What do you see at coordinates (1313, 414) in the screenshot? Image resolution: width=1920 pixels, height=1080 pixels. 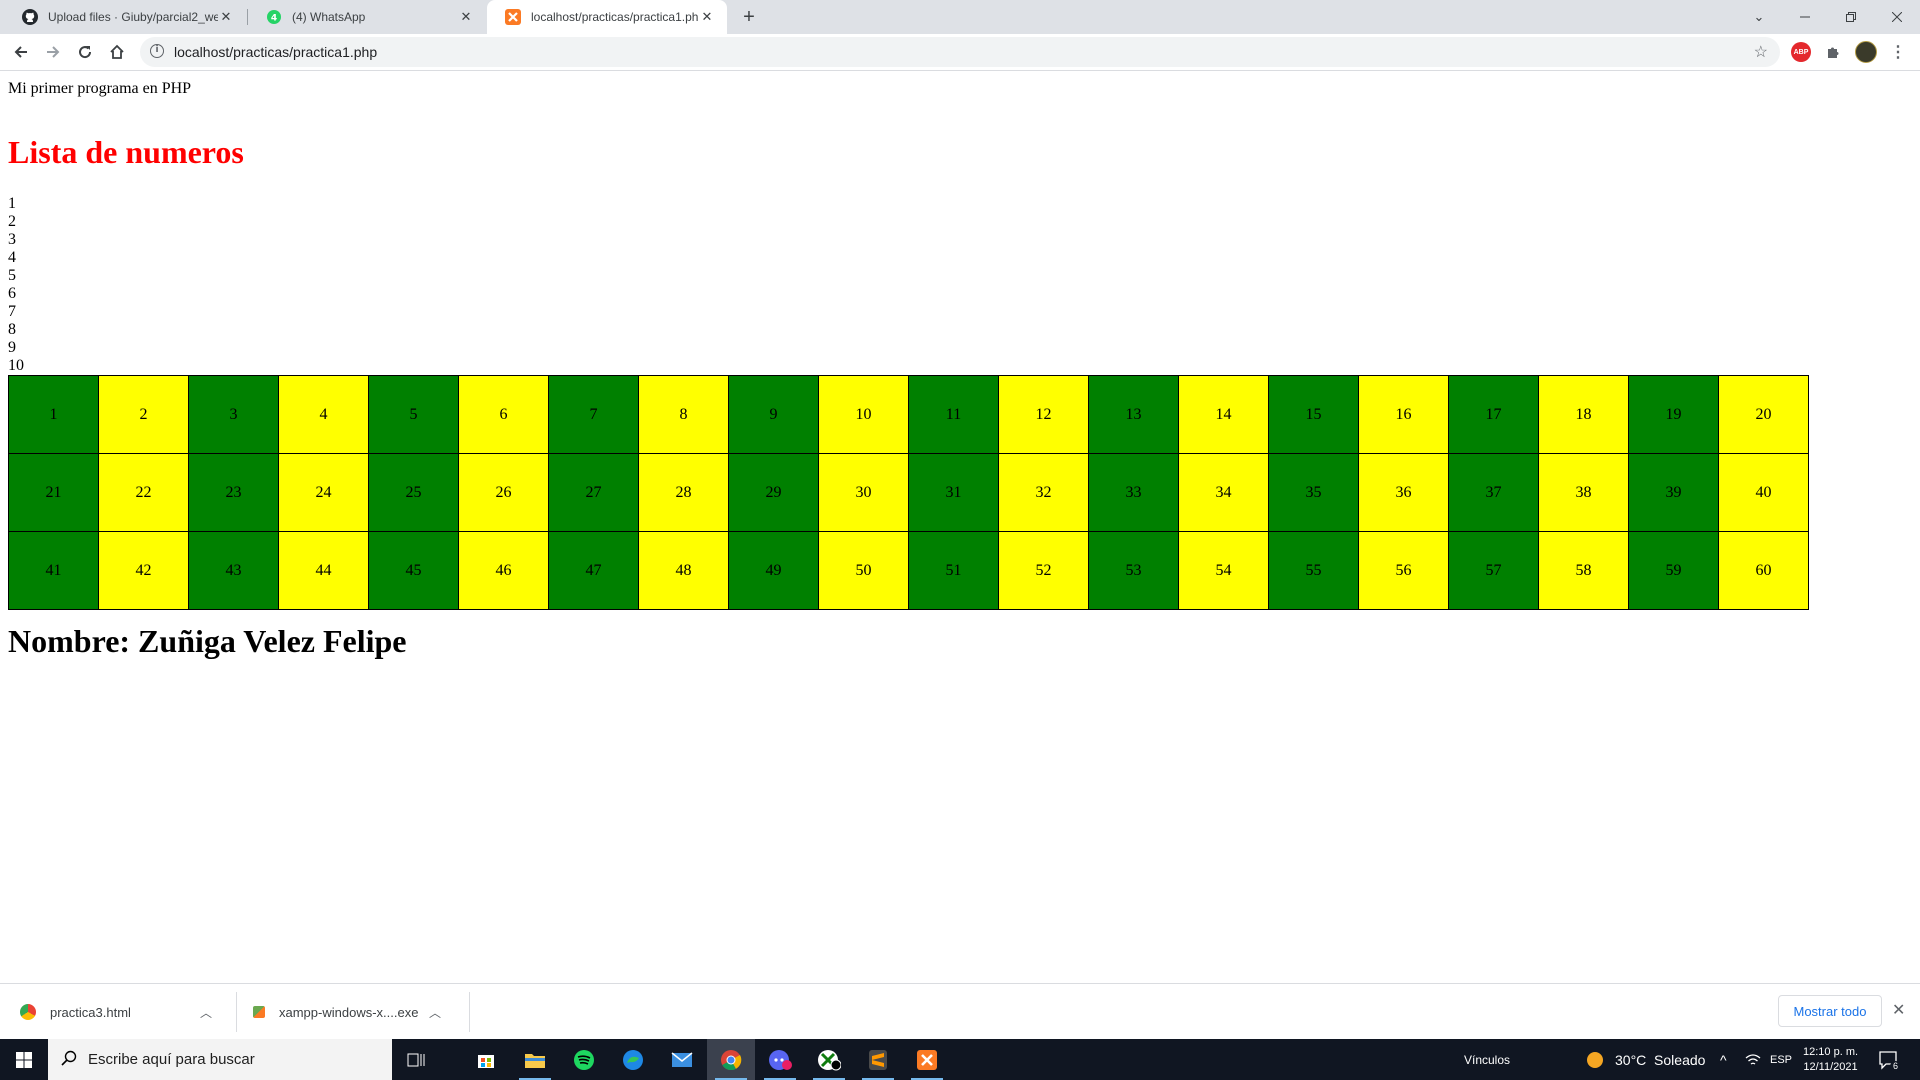 I see `grid-cell: 15` at bounding box center [1313, 414].